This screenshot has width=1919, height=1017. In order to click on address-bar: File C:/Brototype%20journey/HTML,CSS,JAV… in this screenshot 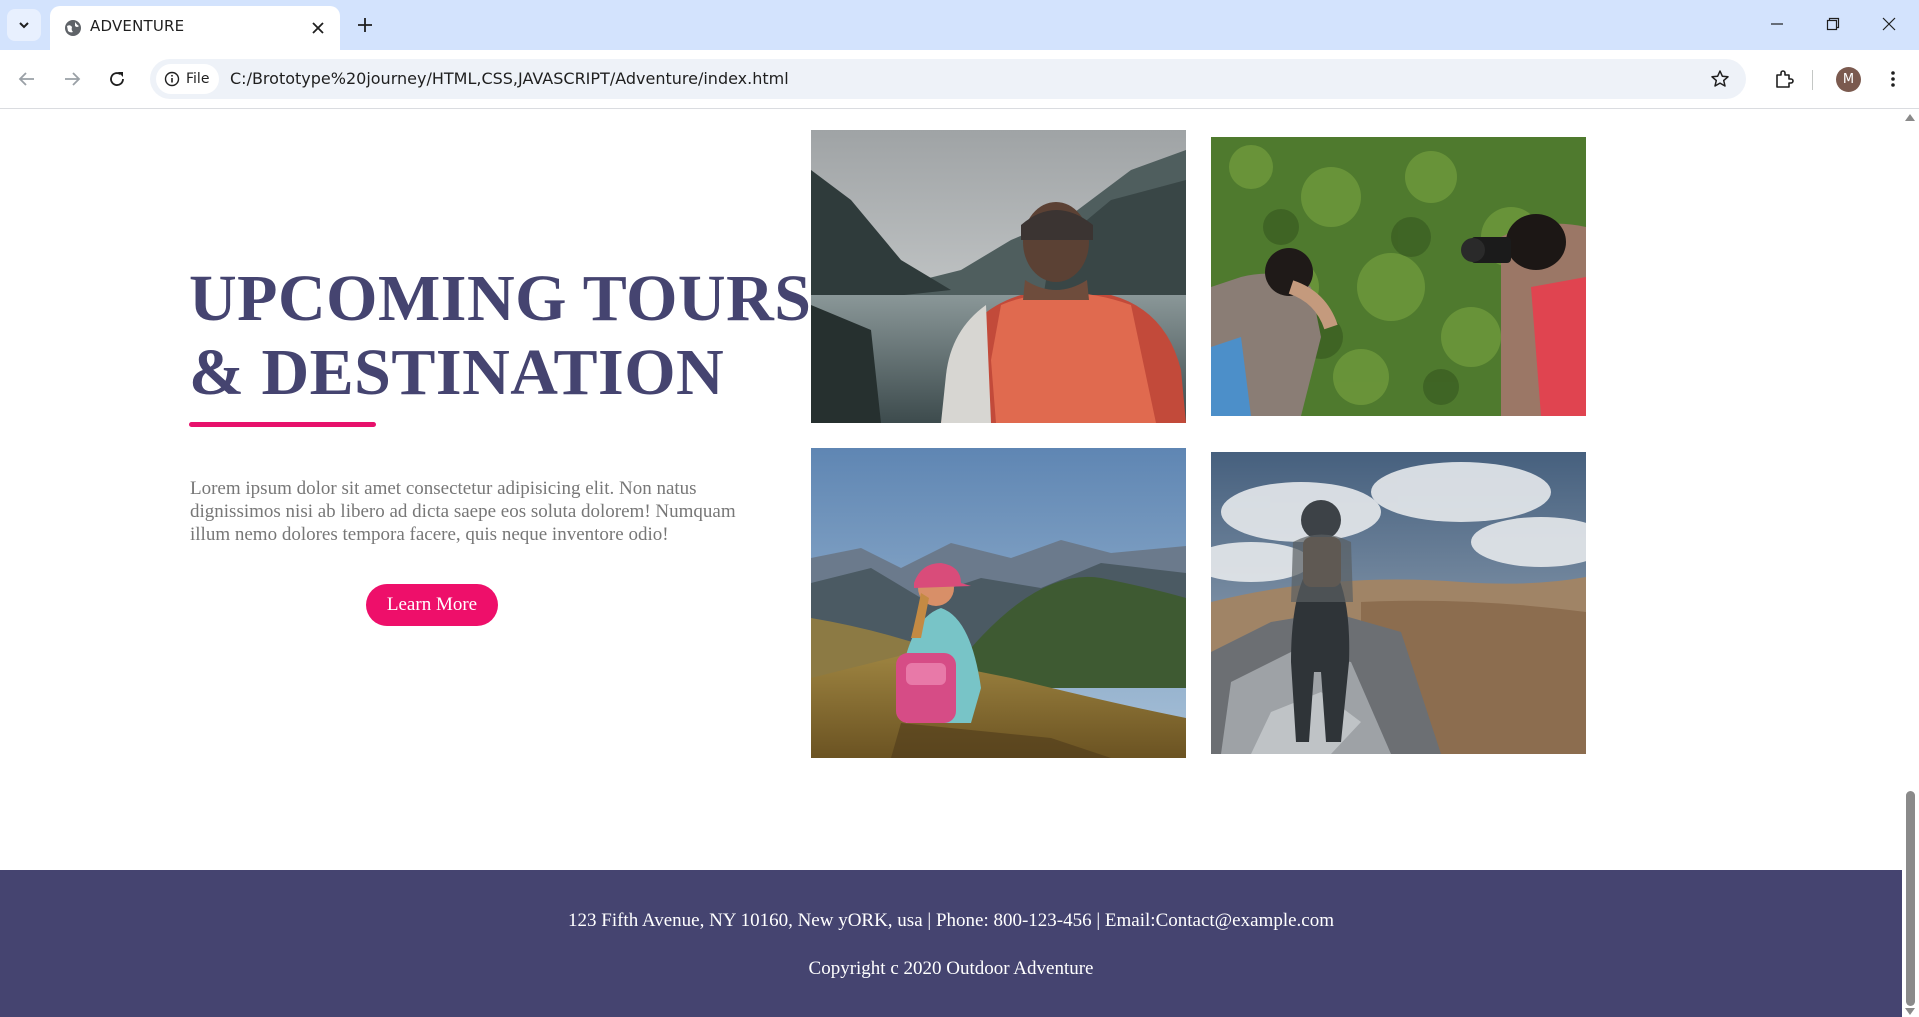, I will do `click(948, 79)`.